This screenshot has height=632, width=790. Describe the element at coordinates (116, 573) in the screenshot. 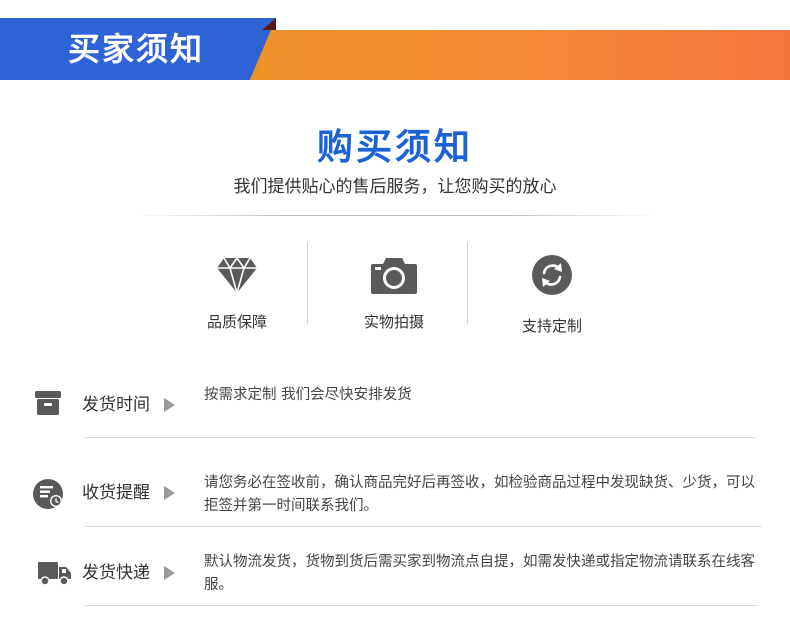

I see `row-label-express: 发货快递` at that location.